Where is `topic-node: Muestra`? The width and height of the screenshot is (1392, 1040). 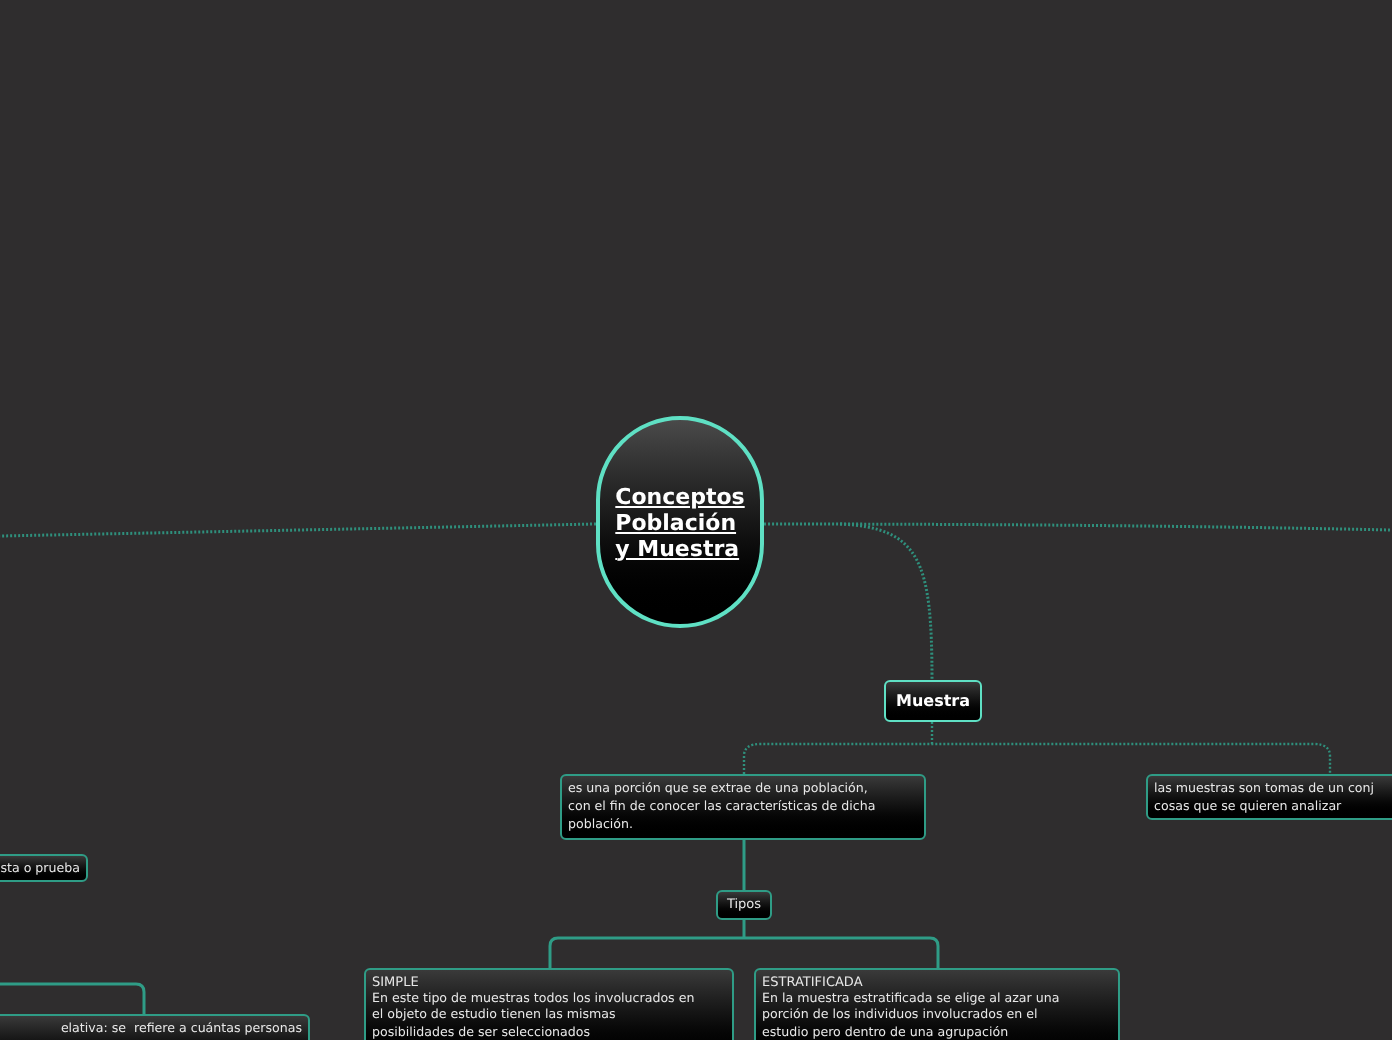
topic-node: Muestra is located at coordinates (933, 701).